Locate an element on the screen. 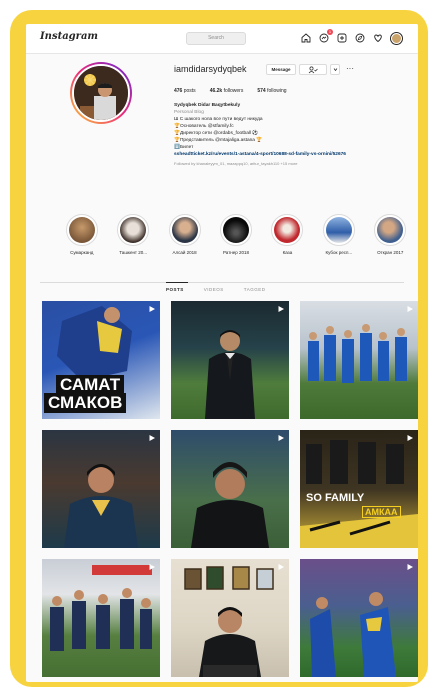 The image size is (439, 693). search-input: Search is located at coordinates (216, 38).